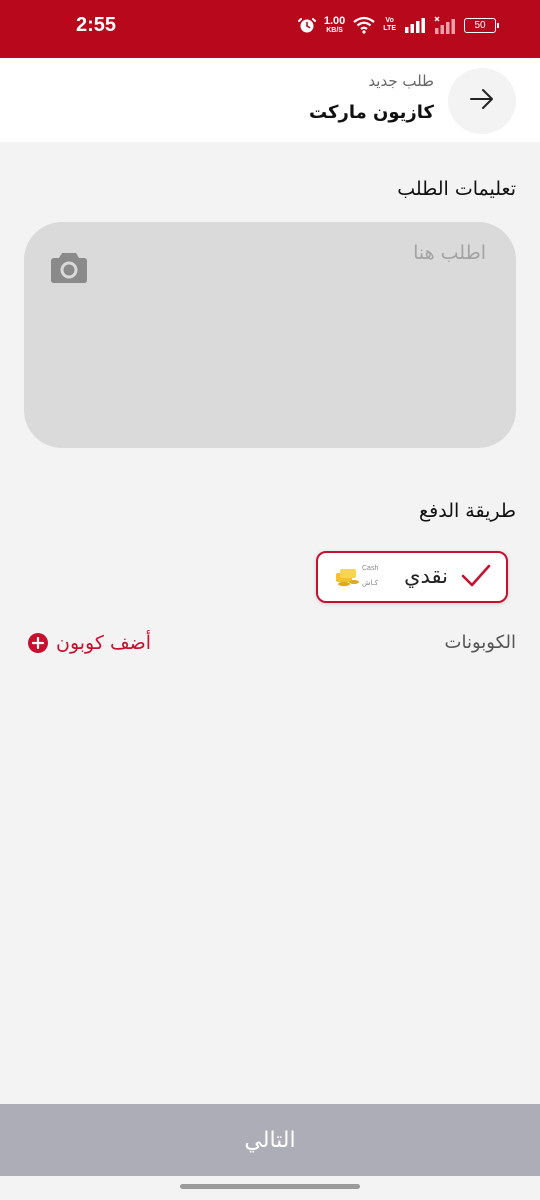 The height and width of the screenshot is (1200, 540). Describe the element at coordinates (370, 583) in the screenshot. I see `payment-caption-ar: كـاش` at that location.